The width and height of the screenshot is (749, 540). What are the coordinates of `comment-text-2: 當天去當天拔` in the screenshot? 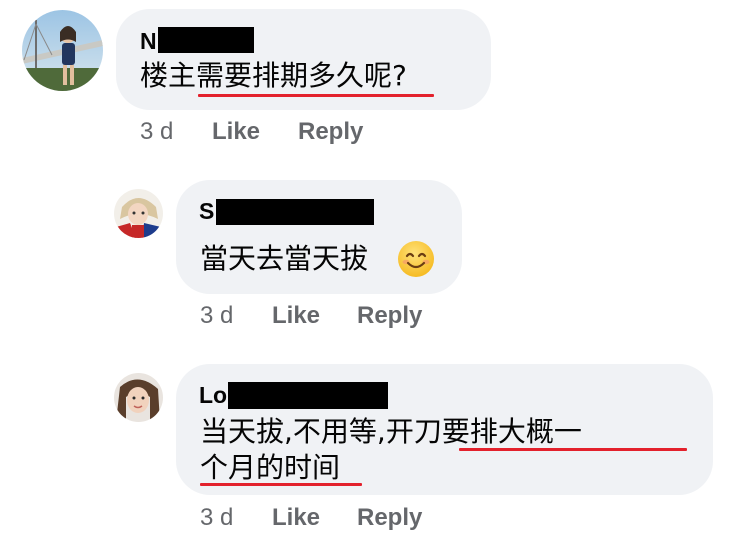 It's located at (284, 259).